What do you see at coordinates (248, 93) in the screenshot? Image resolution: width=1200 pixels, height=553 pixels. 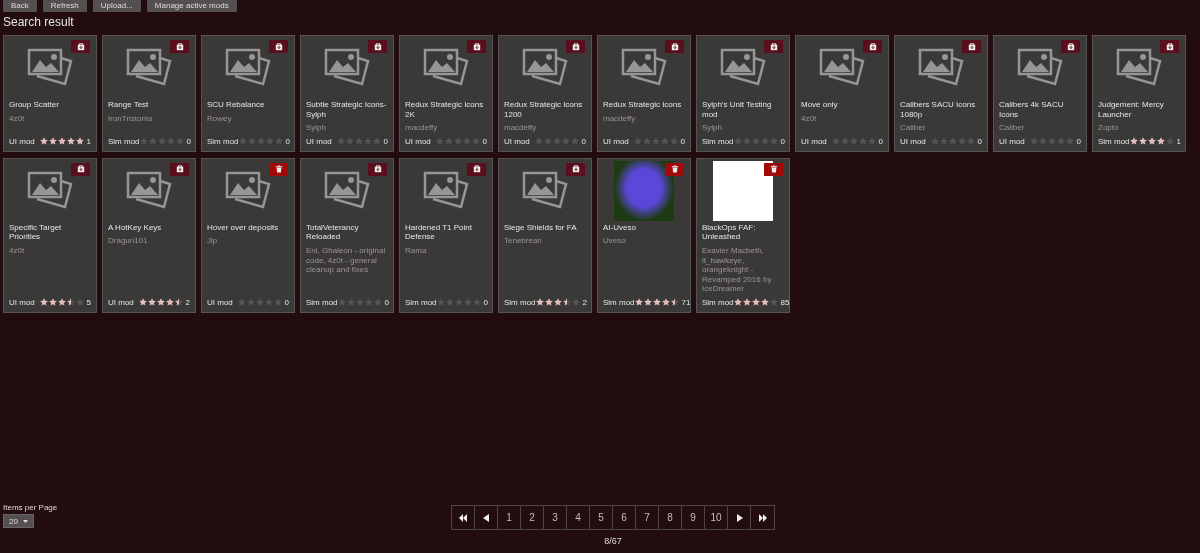 I see `mod-card: SCU Rebalance Rowey Sim mod 0` at bounding box center [248, 93].